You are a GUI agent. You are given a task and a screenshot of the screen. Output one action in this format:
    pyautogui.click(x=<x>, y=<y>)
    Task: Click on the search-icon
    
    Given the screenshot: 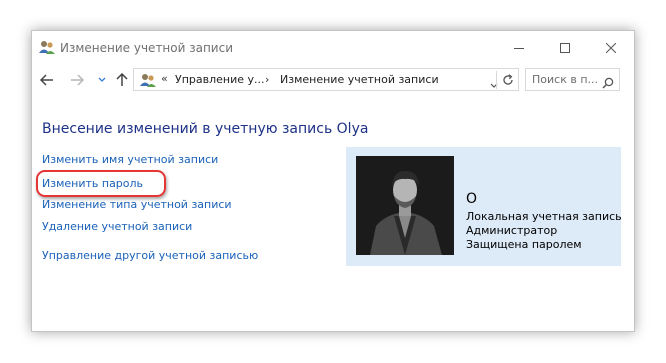 What is the action you would take?
    pyautogui.click(x=608, y=83)
    